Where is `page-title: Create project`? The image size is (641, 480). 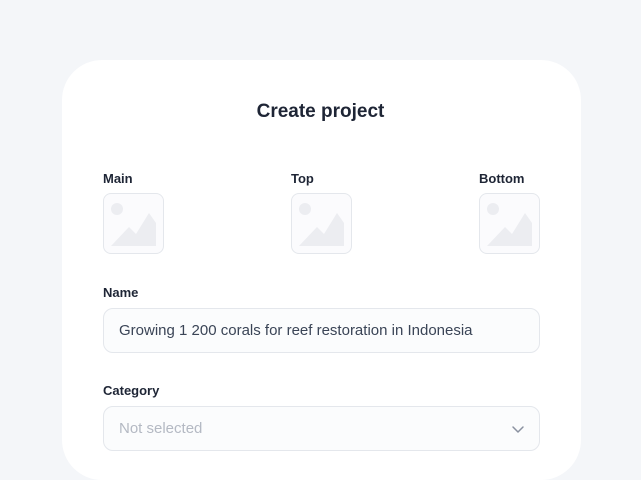 page-title: Create project is located at coordinates (320, 111).